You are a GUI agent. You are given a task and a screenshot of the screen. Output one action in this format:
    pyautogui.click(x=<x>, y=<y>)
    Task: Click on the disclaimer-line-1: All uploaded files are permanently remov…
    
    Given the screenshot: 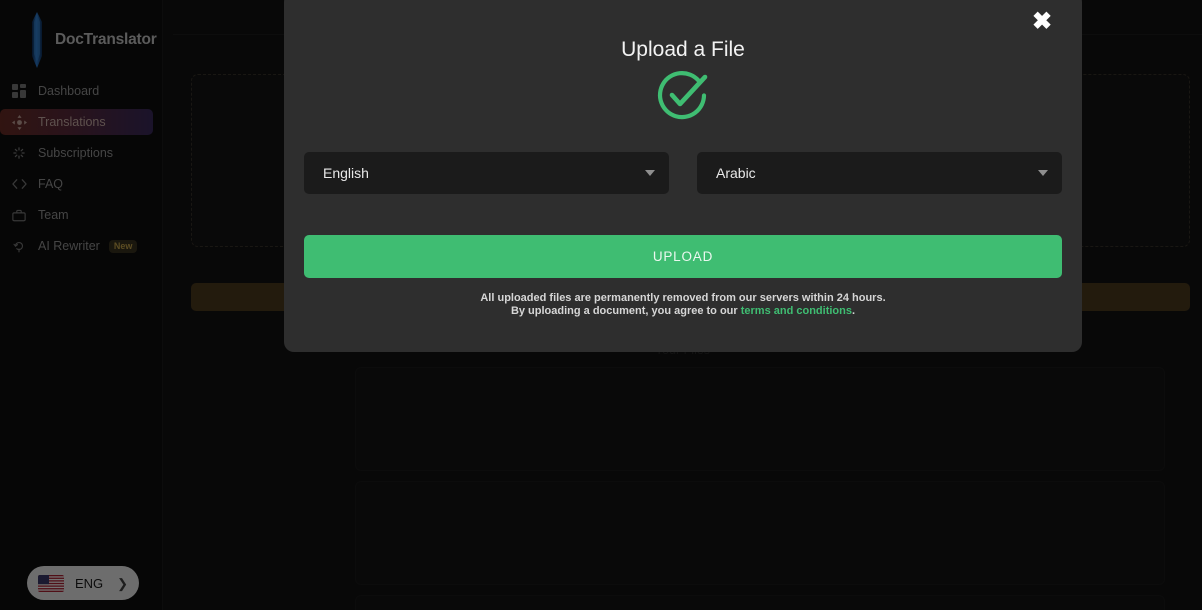 What is the action you would take?
    pyautogui.click(x=683, y=298)
    